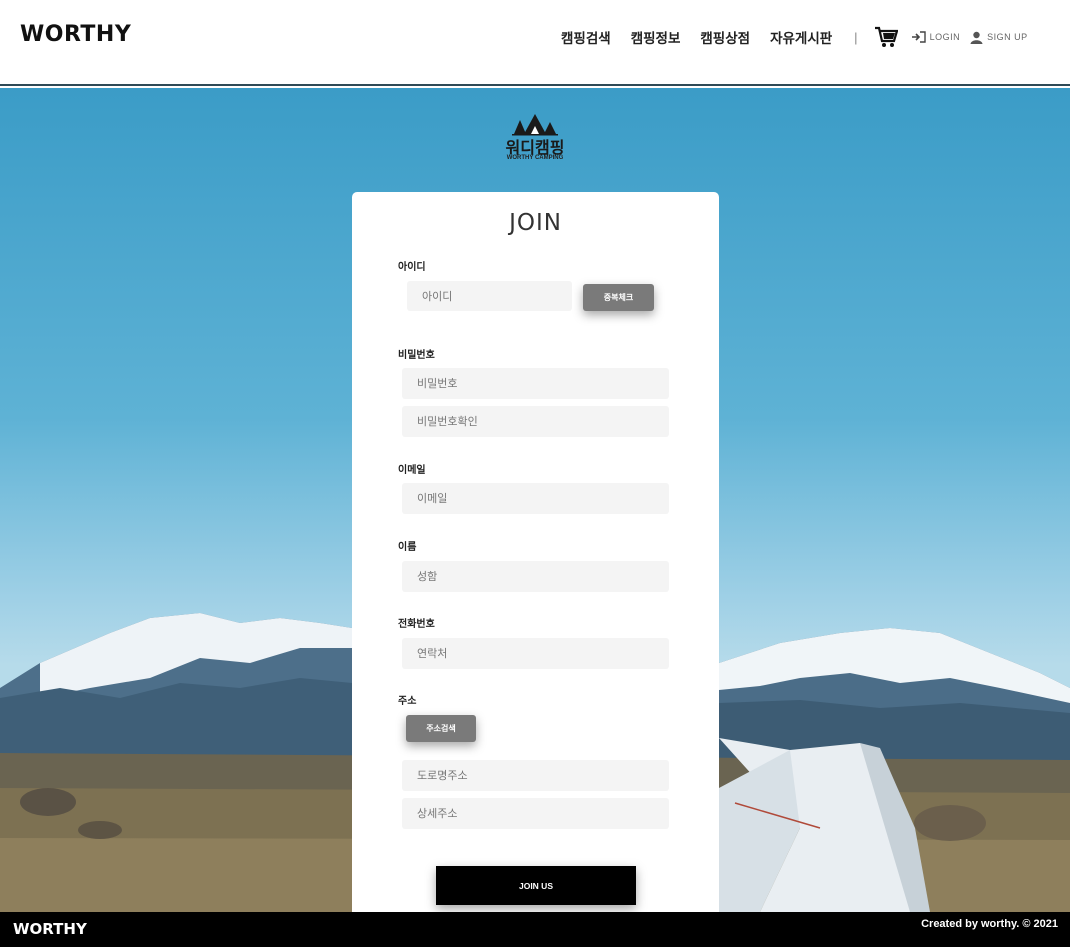 This screenshot has width=1070, height=947. Describe the element at coordinates (535, 576) in the screenshot. I see `name-input` at that location.